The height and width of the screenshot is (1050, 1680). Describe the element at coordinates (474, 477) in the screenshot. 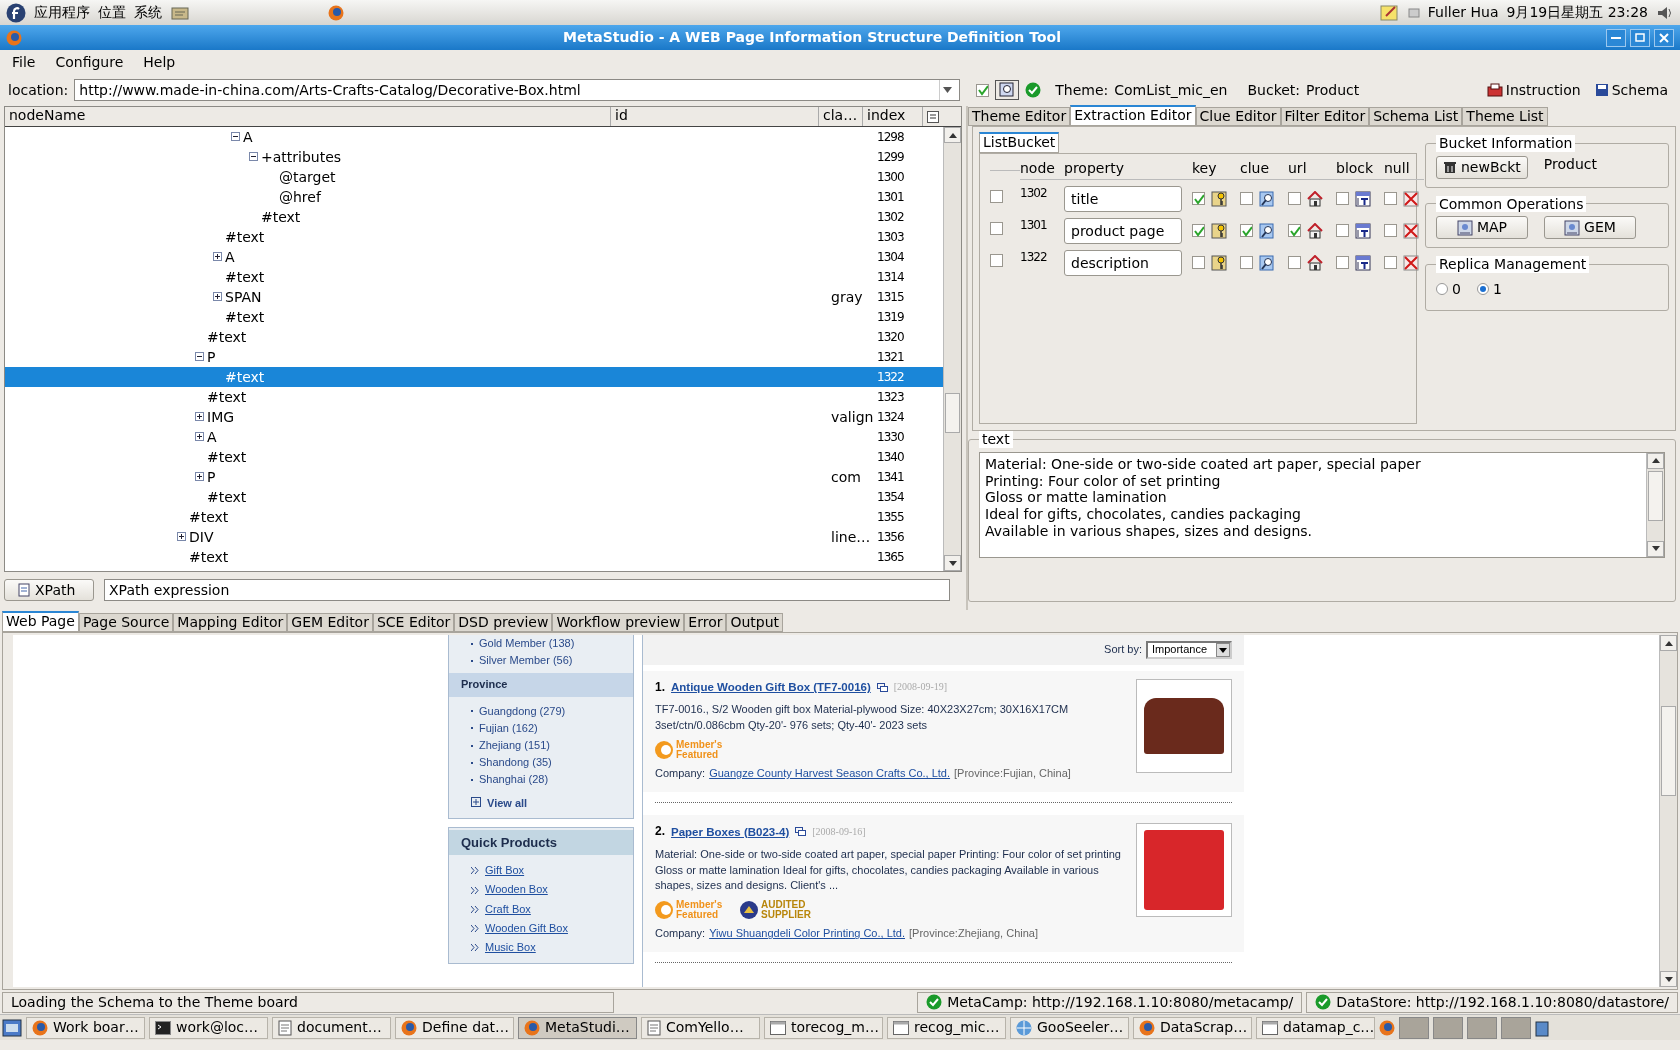

I see `tree-row: P com 1341` at that location.